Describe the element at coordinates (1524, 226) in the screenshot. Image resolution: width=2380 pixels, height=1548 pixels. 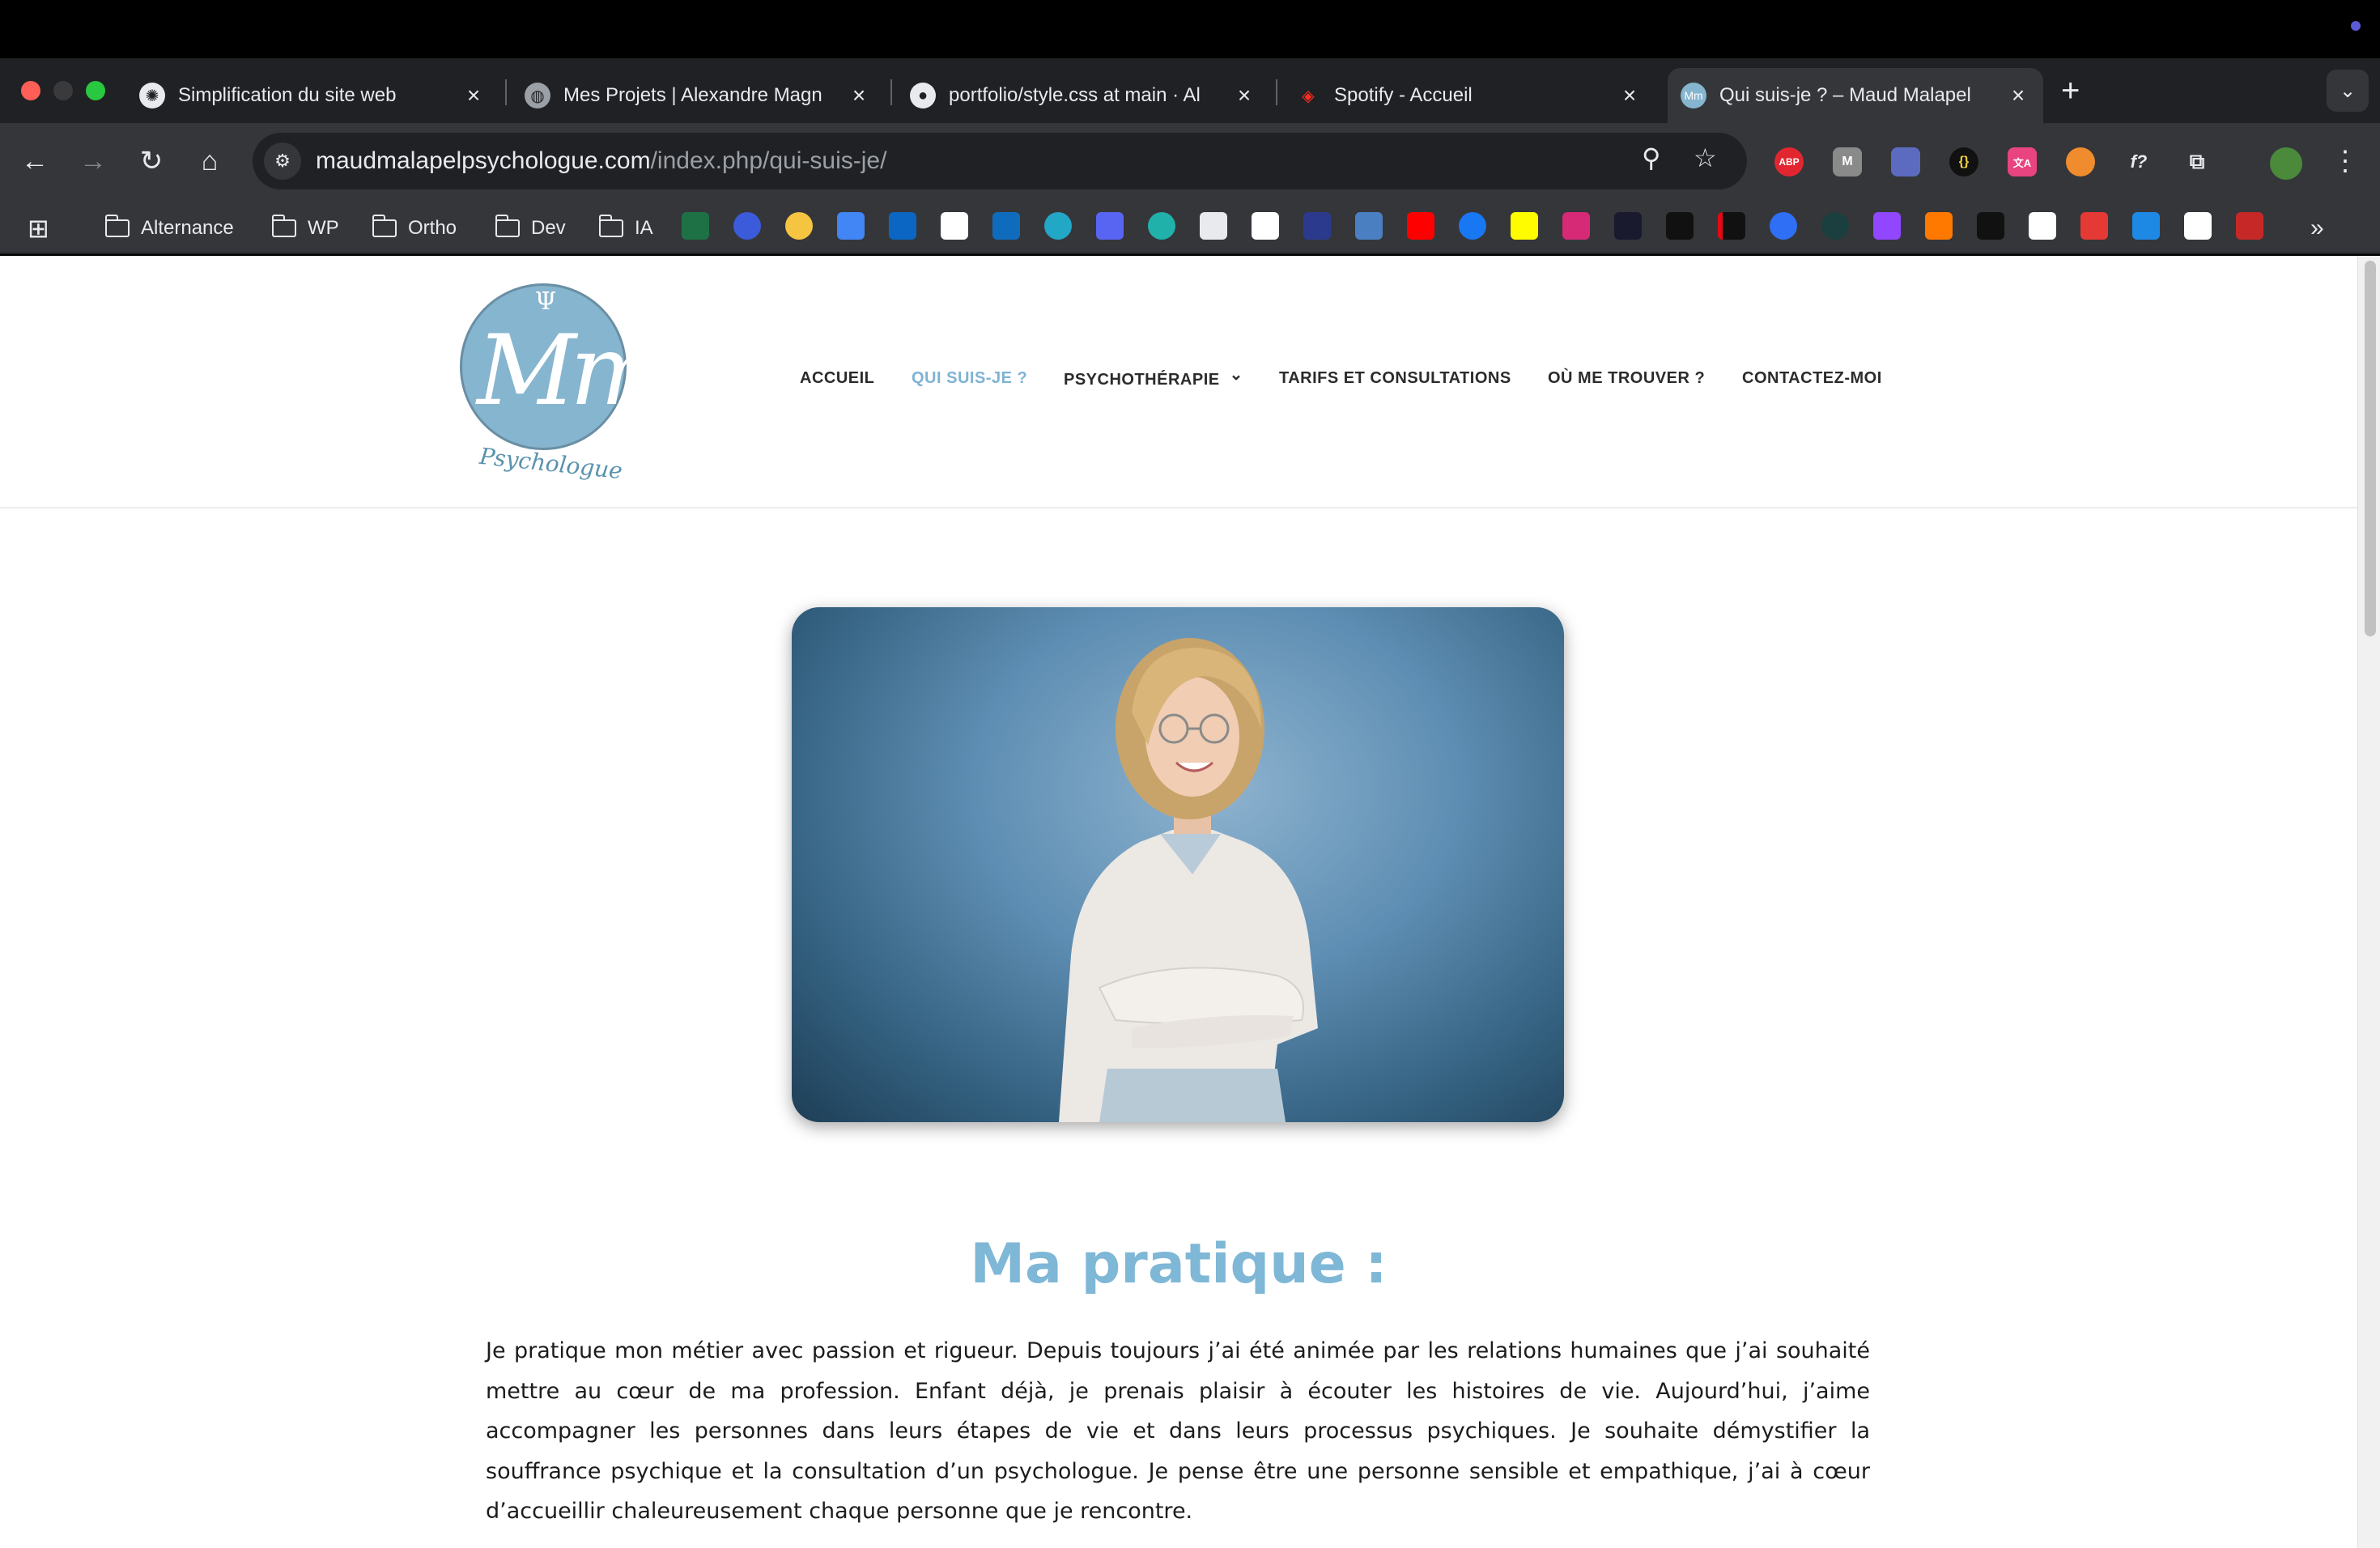
I see `snapchat-bookmark-icon` at that location.